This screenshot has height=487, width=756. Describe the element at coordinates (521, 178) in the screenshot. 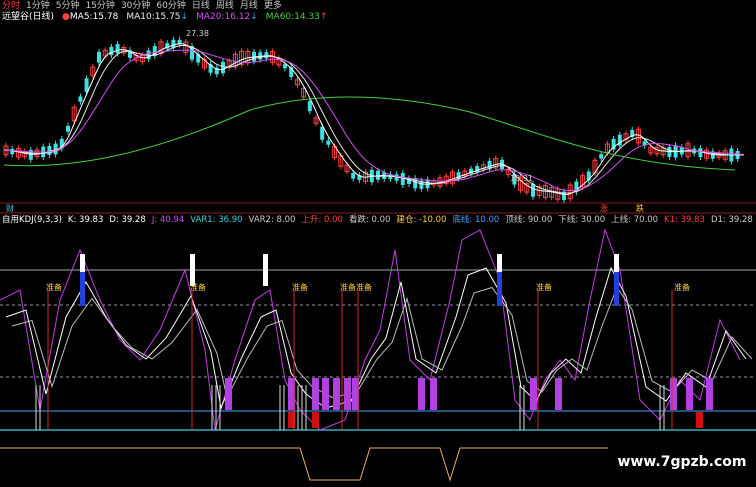

I see `low-label: 10.91` at that location.